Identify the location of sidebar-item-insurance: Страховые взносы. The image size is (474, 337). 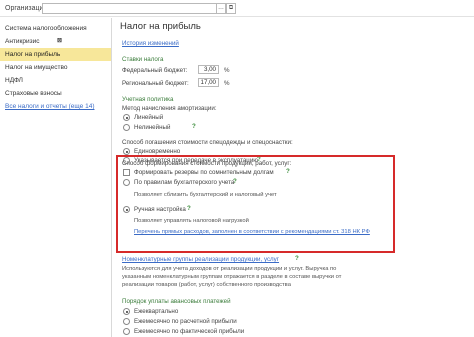
(55, 93).